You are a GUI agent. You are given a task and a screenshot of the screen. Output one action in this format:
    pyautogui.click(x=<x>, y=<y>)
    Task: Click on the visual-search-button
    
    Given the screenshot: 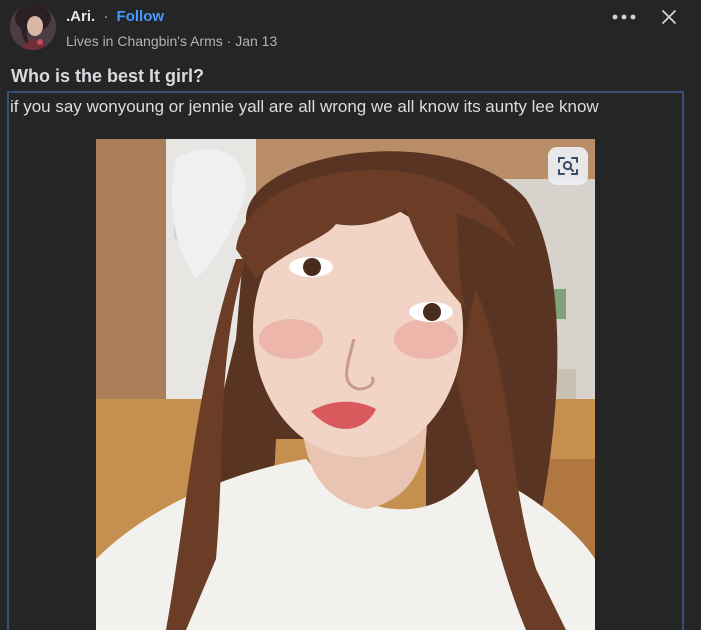 What is the action you would take?
    pyautogui.click(x=568, y=166)
    